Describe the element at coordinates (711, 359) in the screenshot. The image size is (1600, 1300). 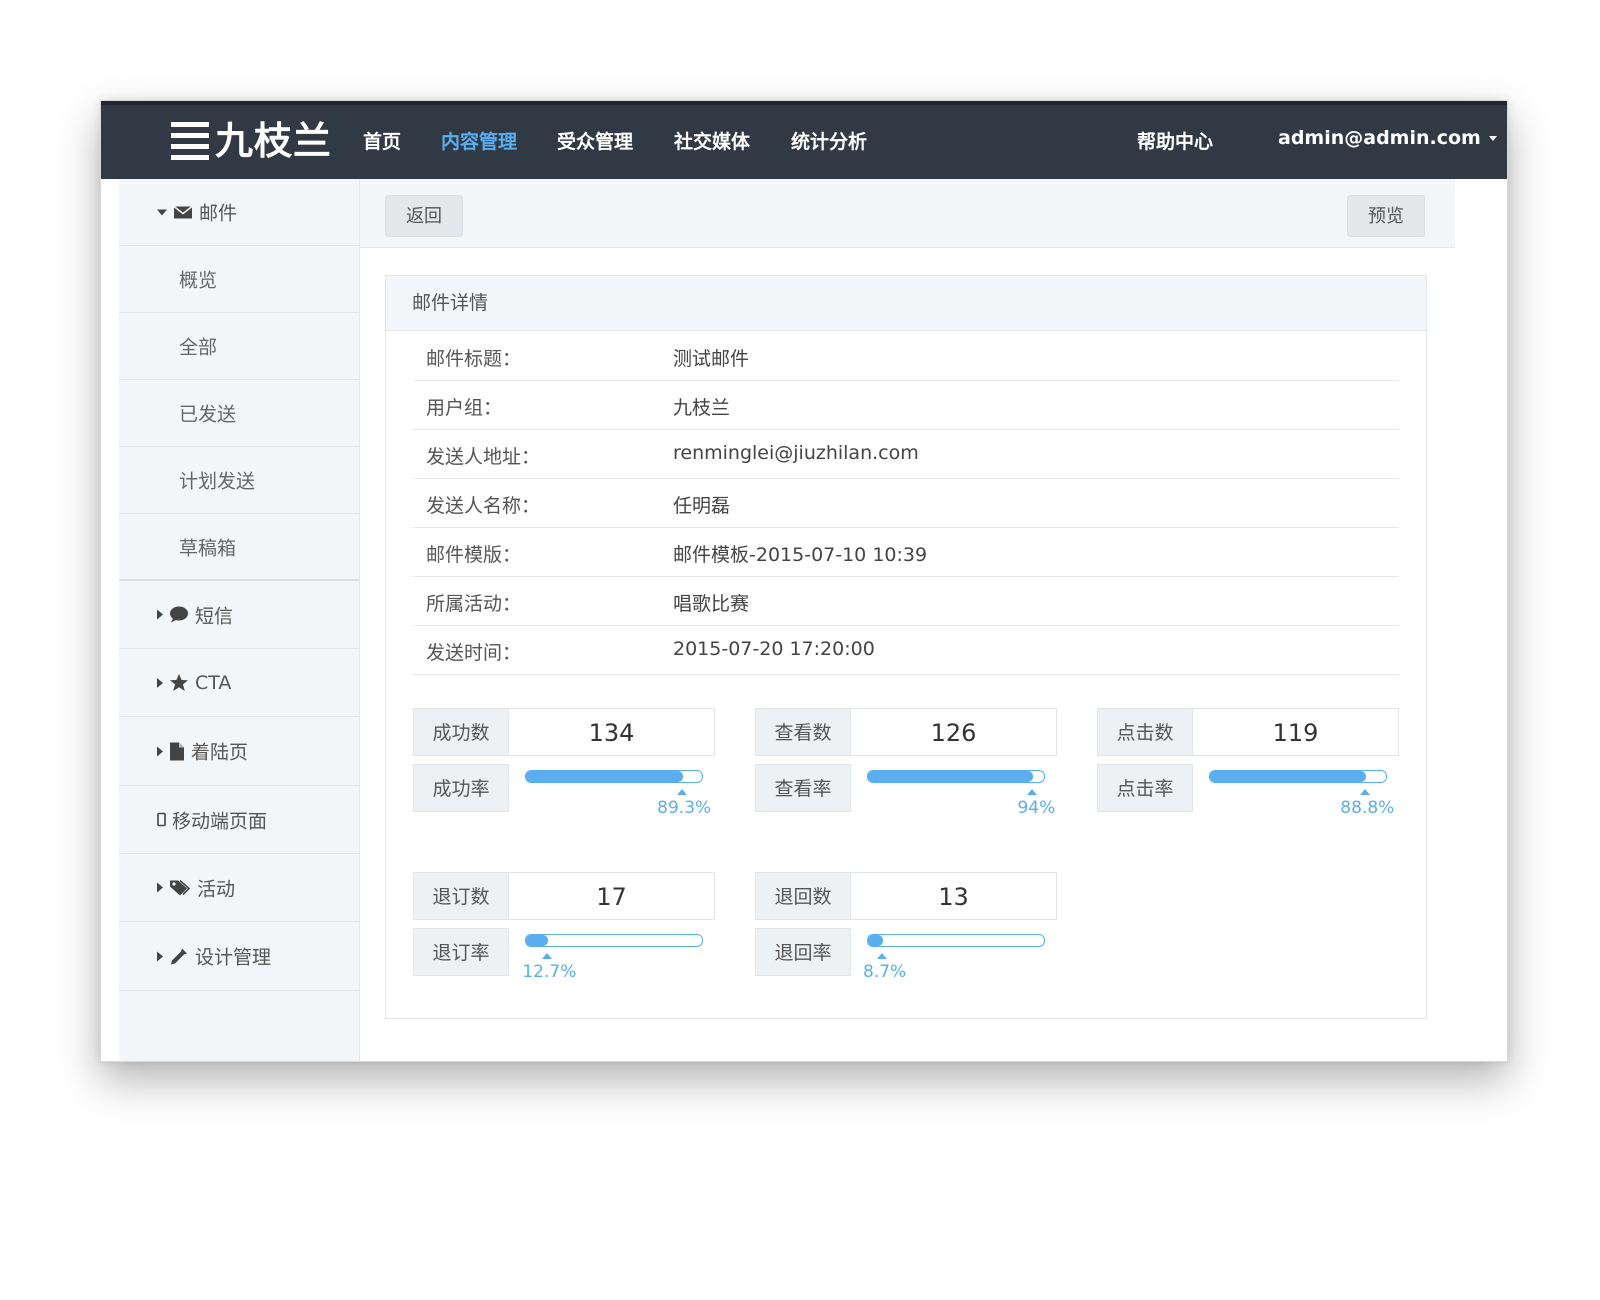
I see `detail-value: 测试邮件` at that location.